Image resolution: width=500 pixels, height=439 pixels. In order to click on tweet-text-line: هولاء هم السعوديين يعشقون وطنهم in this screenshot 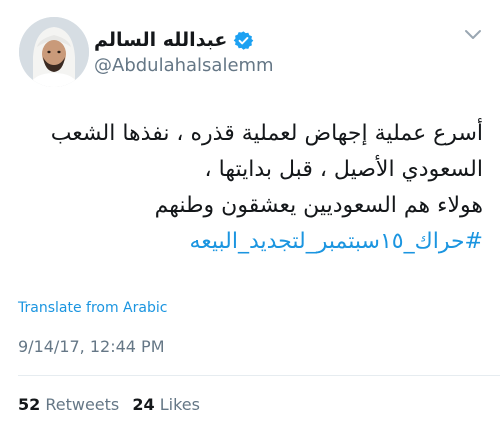, I will do `click(318, 205)`.